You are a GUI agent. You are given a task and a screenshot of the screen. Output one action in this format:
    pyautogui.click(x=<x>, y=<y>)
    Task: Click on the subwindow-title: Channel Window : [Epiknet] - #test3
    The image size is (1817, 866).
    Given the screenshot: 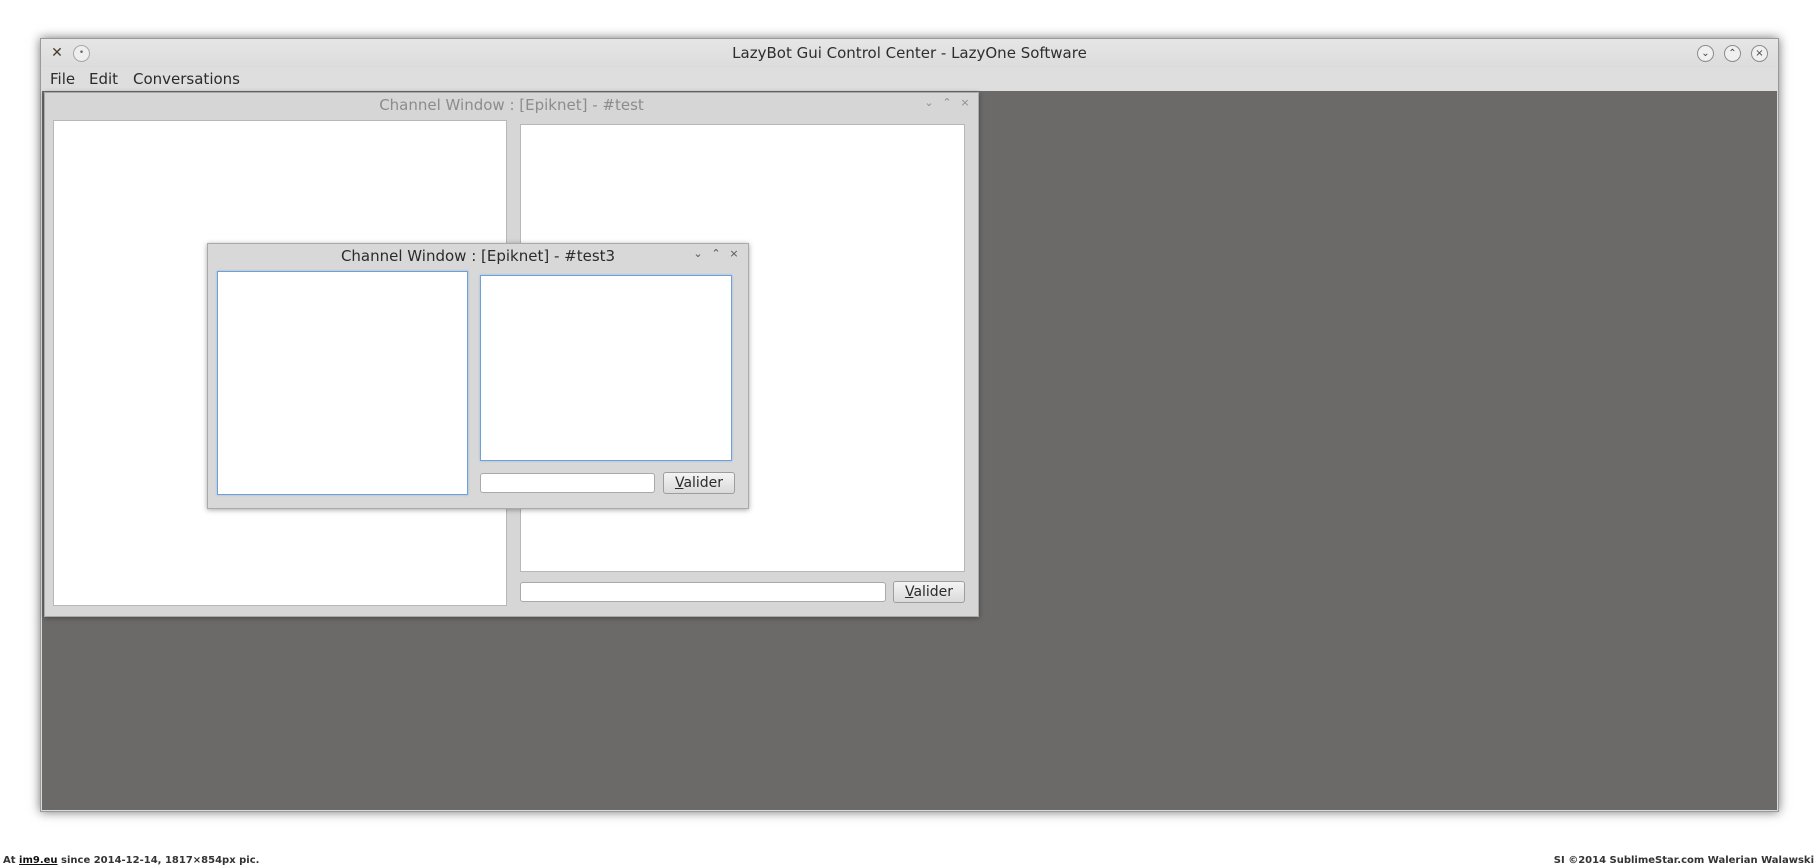 What is the action you would take?
    pyautogui.click(x=478, y=256)
    